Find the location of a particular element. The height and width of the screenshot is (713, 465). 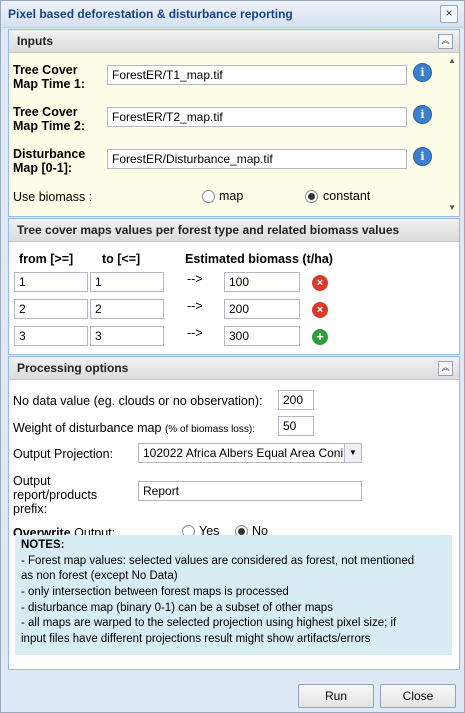

from-input: 1 is located at coordinates (51, 282).